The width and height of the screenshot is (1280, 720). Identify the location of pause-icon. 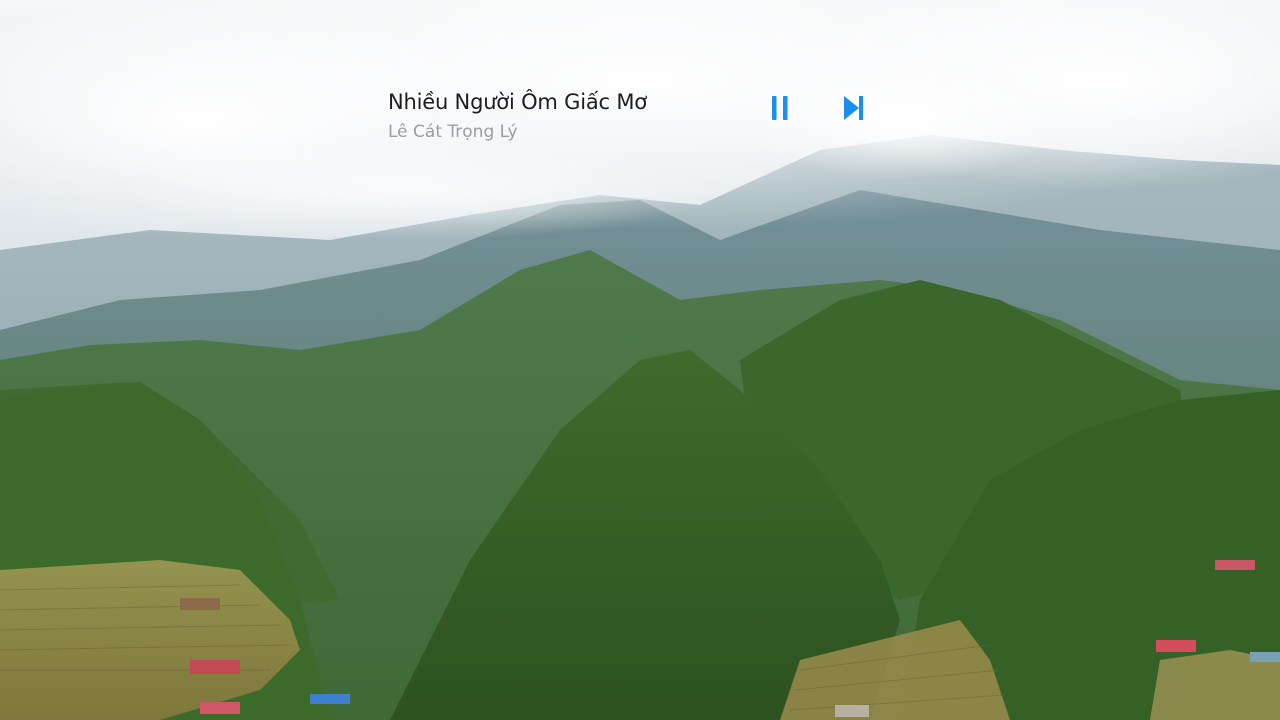
(780, 108).